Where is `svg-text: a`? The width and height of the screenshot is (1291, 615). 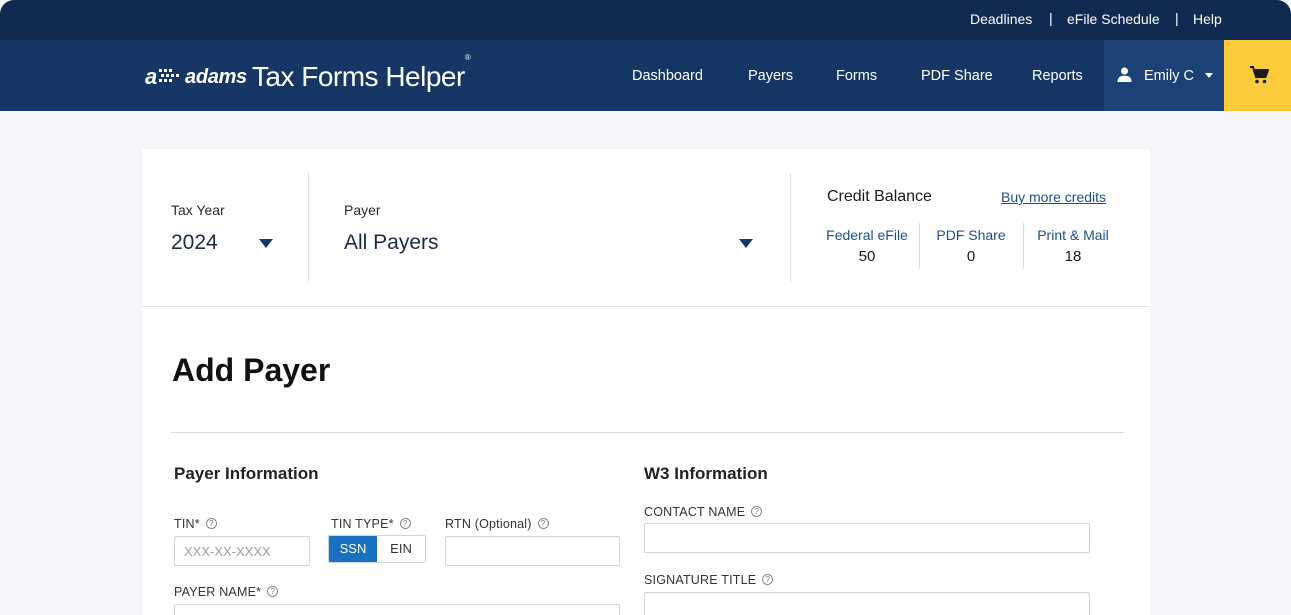 svg-text: a is located at coordinates (151, 77).